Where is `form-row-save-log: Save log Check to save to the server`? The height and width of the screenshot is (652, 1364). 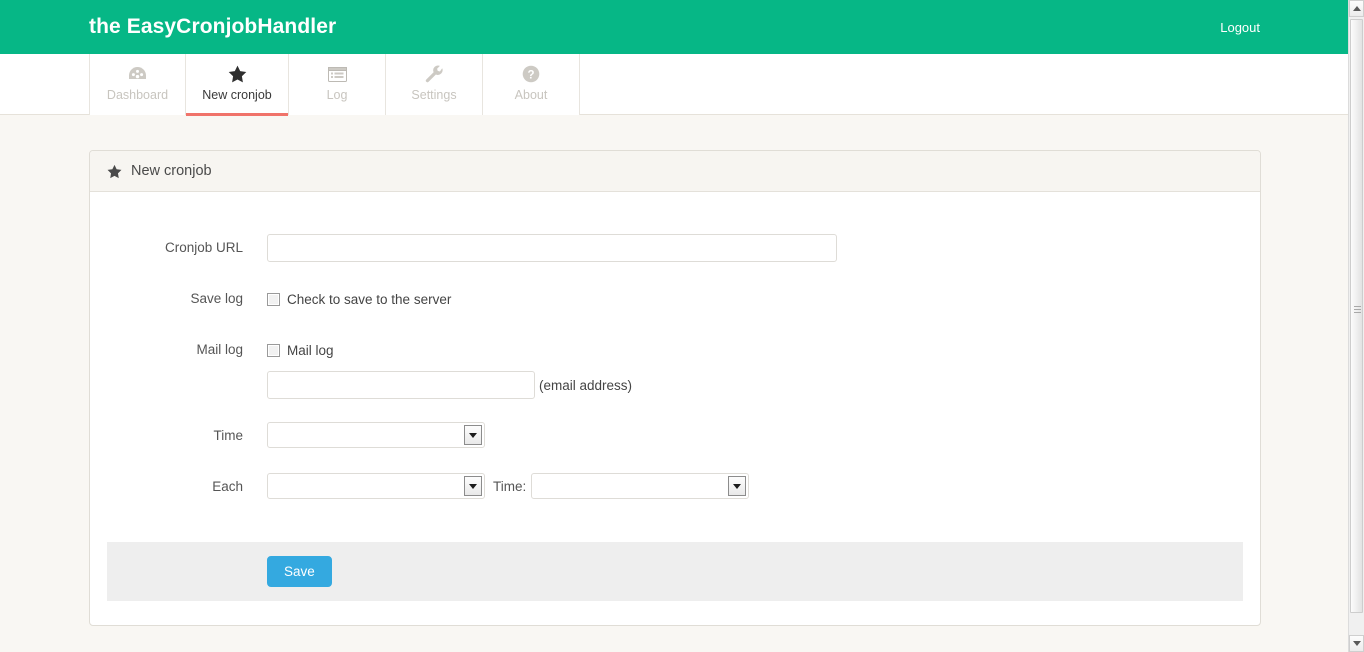 form-row-save-log: Save log Check to save to the server is located at coordinates (675, 299).